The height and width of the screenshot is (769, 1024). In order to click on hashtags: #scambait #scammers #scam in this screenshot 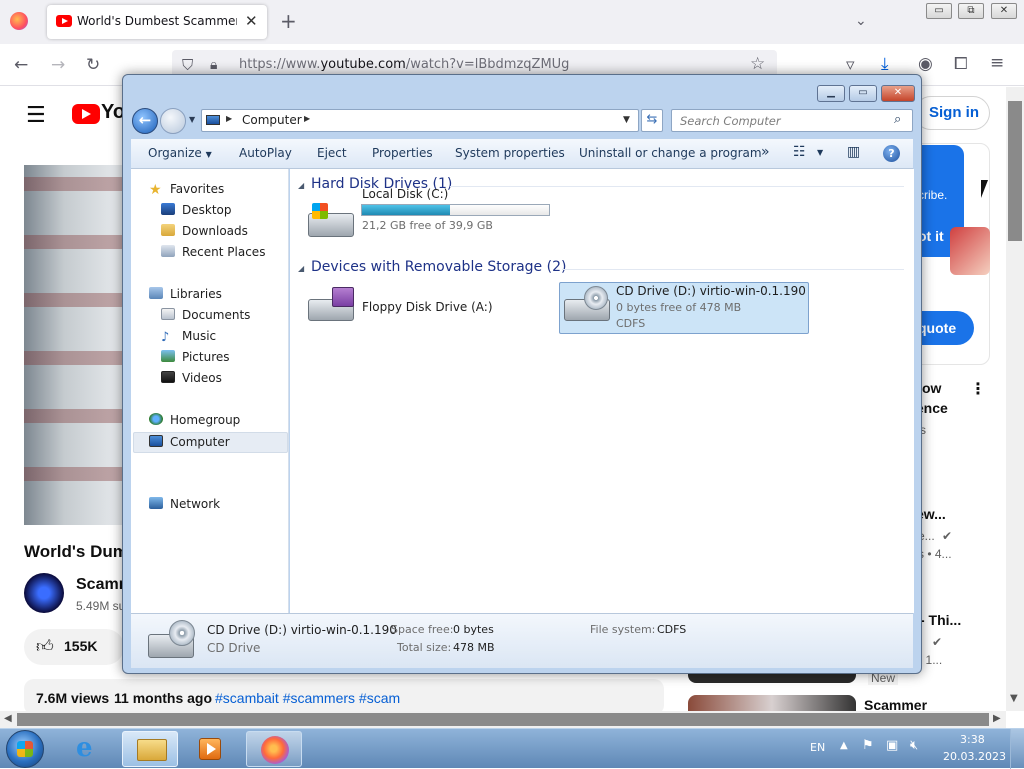, I will do `click(307, 698)`.